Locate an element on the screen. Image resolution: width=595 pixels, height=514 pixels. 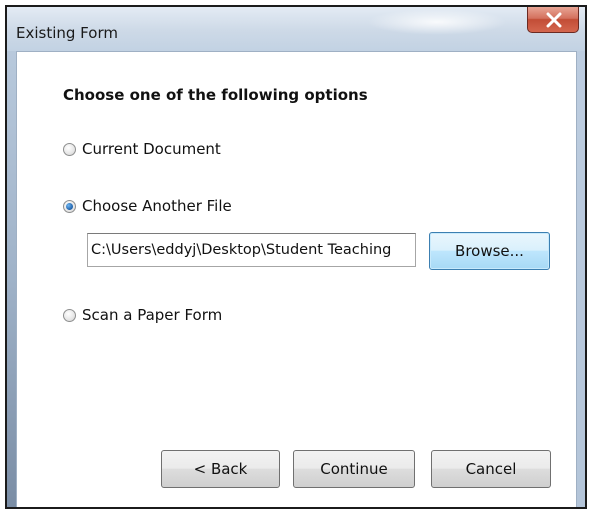
option-scan-paper-form: Scan a Paper Form is located at coordinates (142, 315).